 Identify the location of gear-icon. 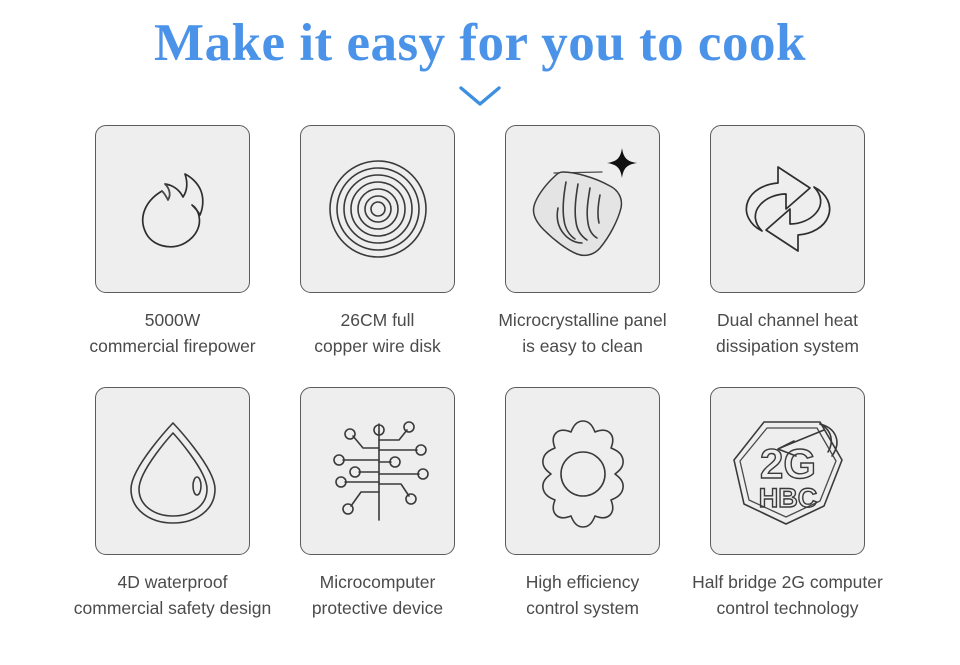
(583, 471).